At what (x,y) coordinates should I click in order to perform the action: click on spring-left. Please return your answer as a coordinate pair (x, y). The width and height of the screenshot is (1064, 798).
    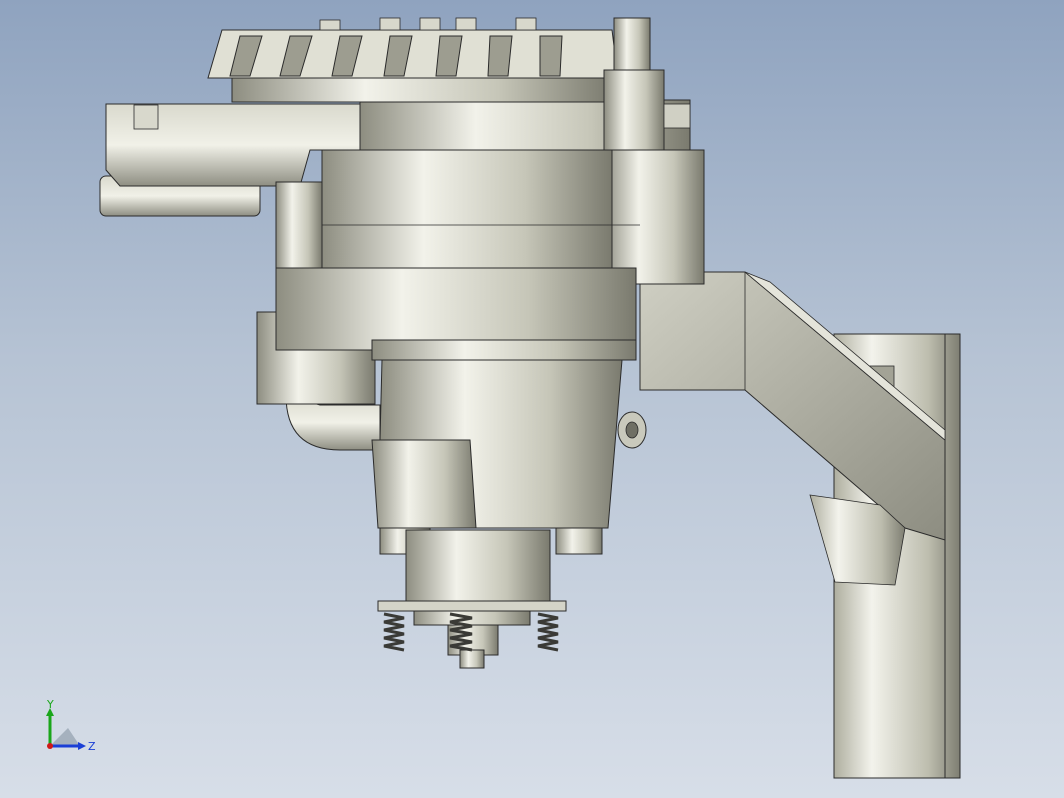
    Looking at the image, I should click on (394, 632).